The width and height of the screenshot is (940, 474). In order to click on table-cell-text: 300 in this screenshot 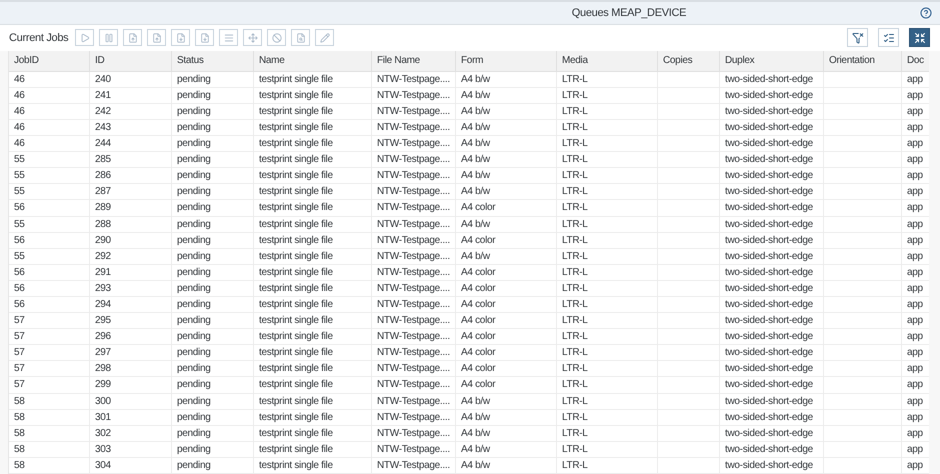, I will do `click(103, 401)`.